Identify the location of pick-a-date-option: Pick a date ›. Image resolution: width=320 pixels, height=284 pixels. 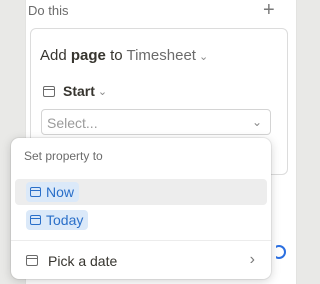
(141, 261).